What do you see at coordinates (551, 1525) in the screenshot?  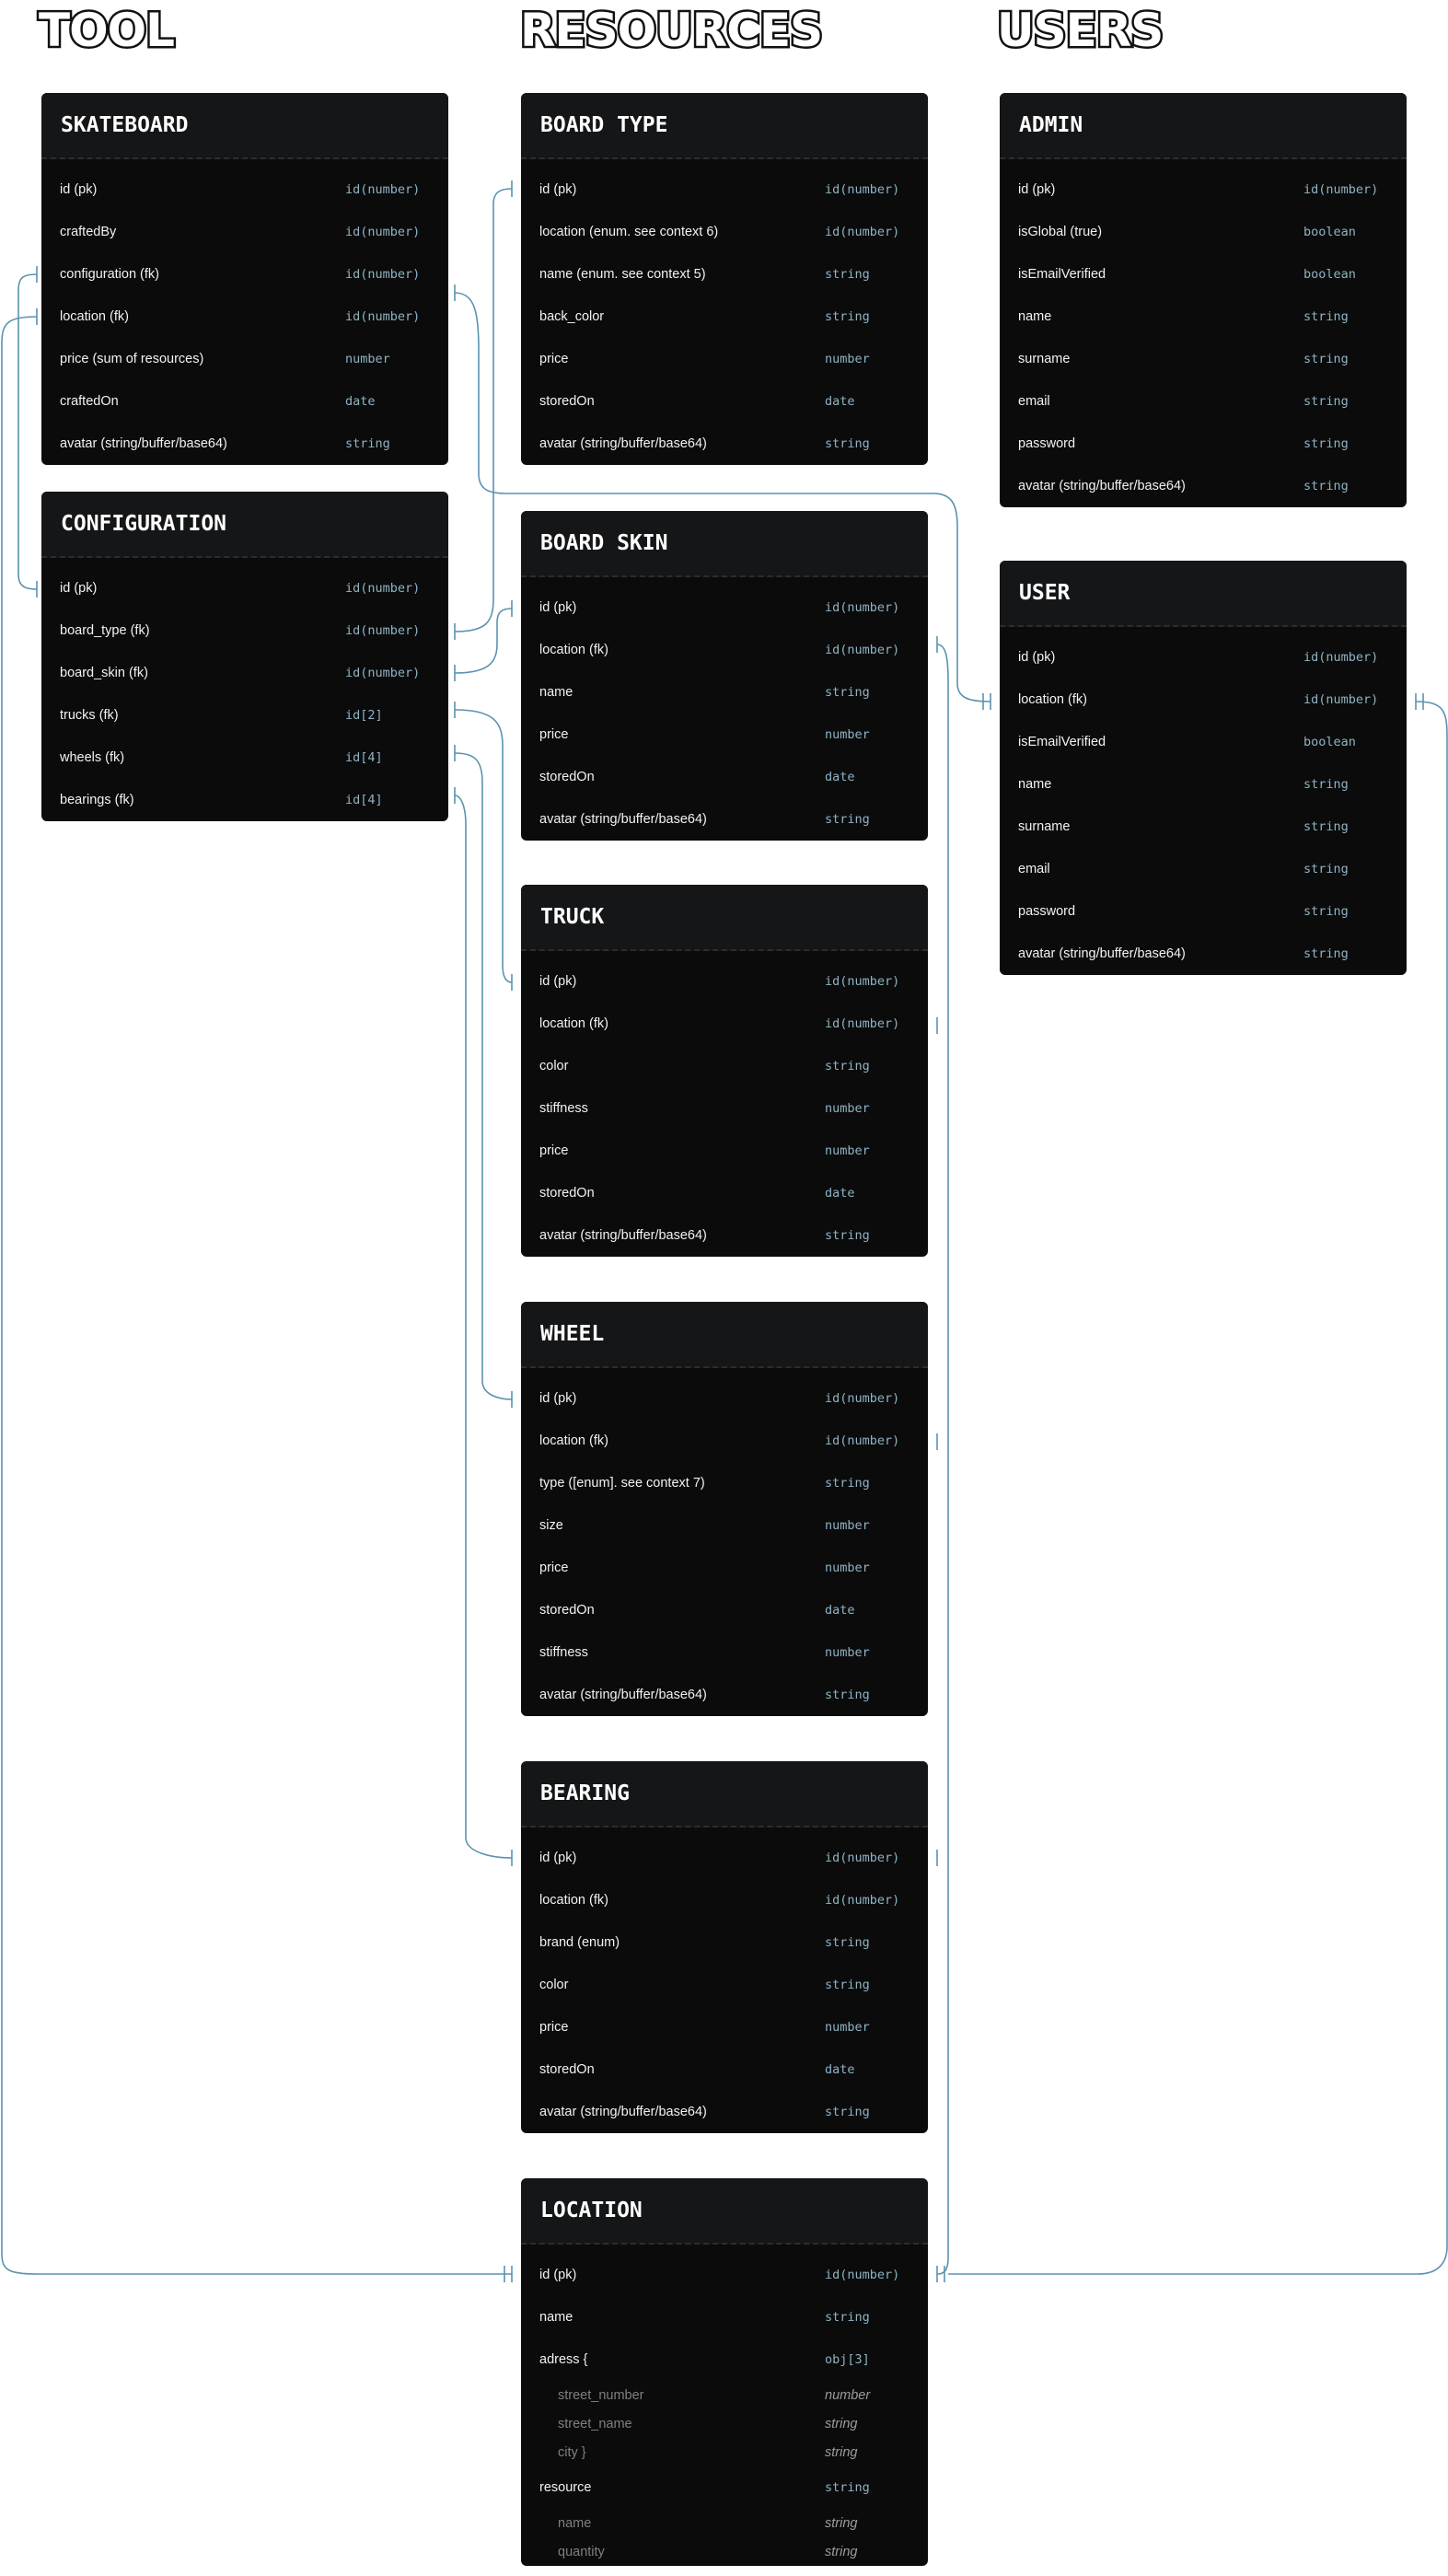 I see `field-name: size` at bounding box center [551, 1525].